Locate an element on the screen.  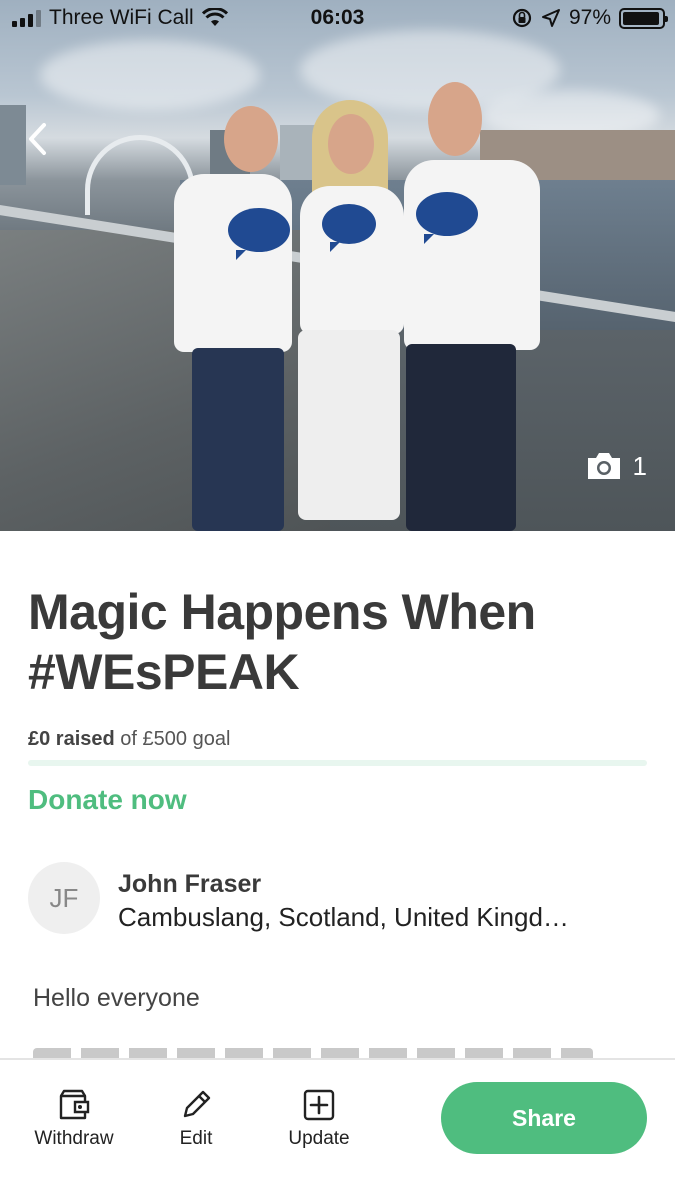
photo-count-indicator: 1 is located at coordinates (616, 466).